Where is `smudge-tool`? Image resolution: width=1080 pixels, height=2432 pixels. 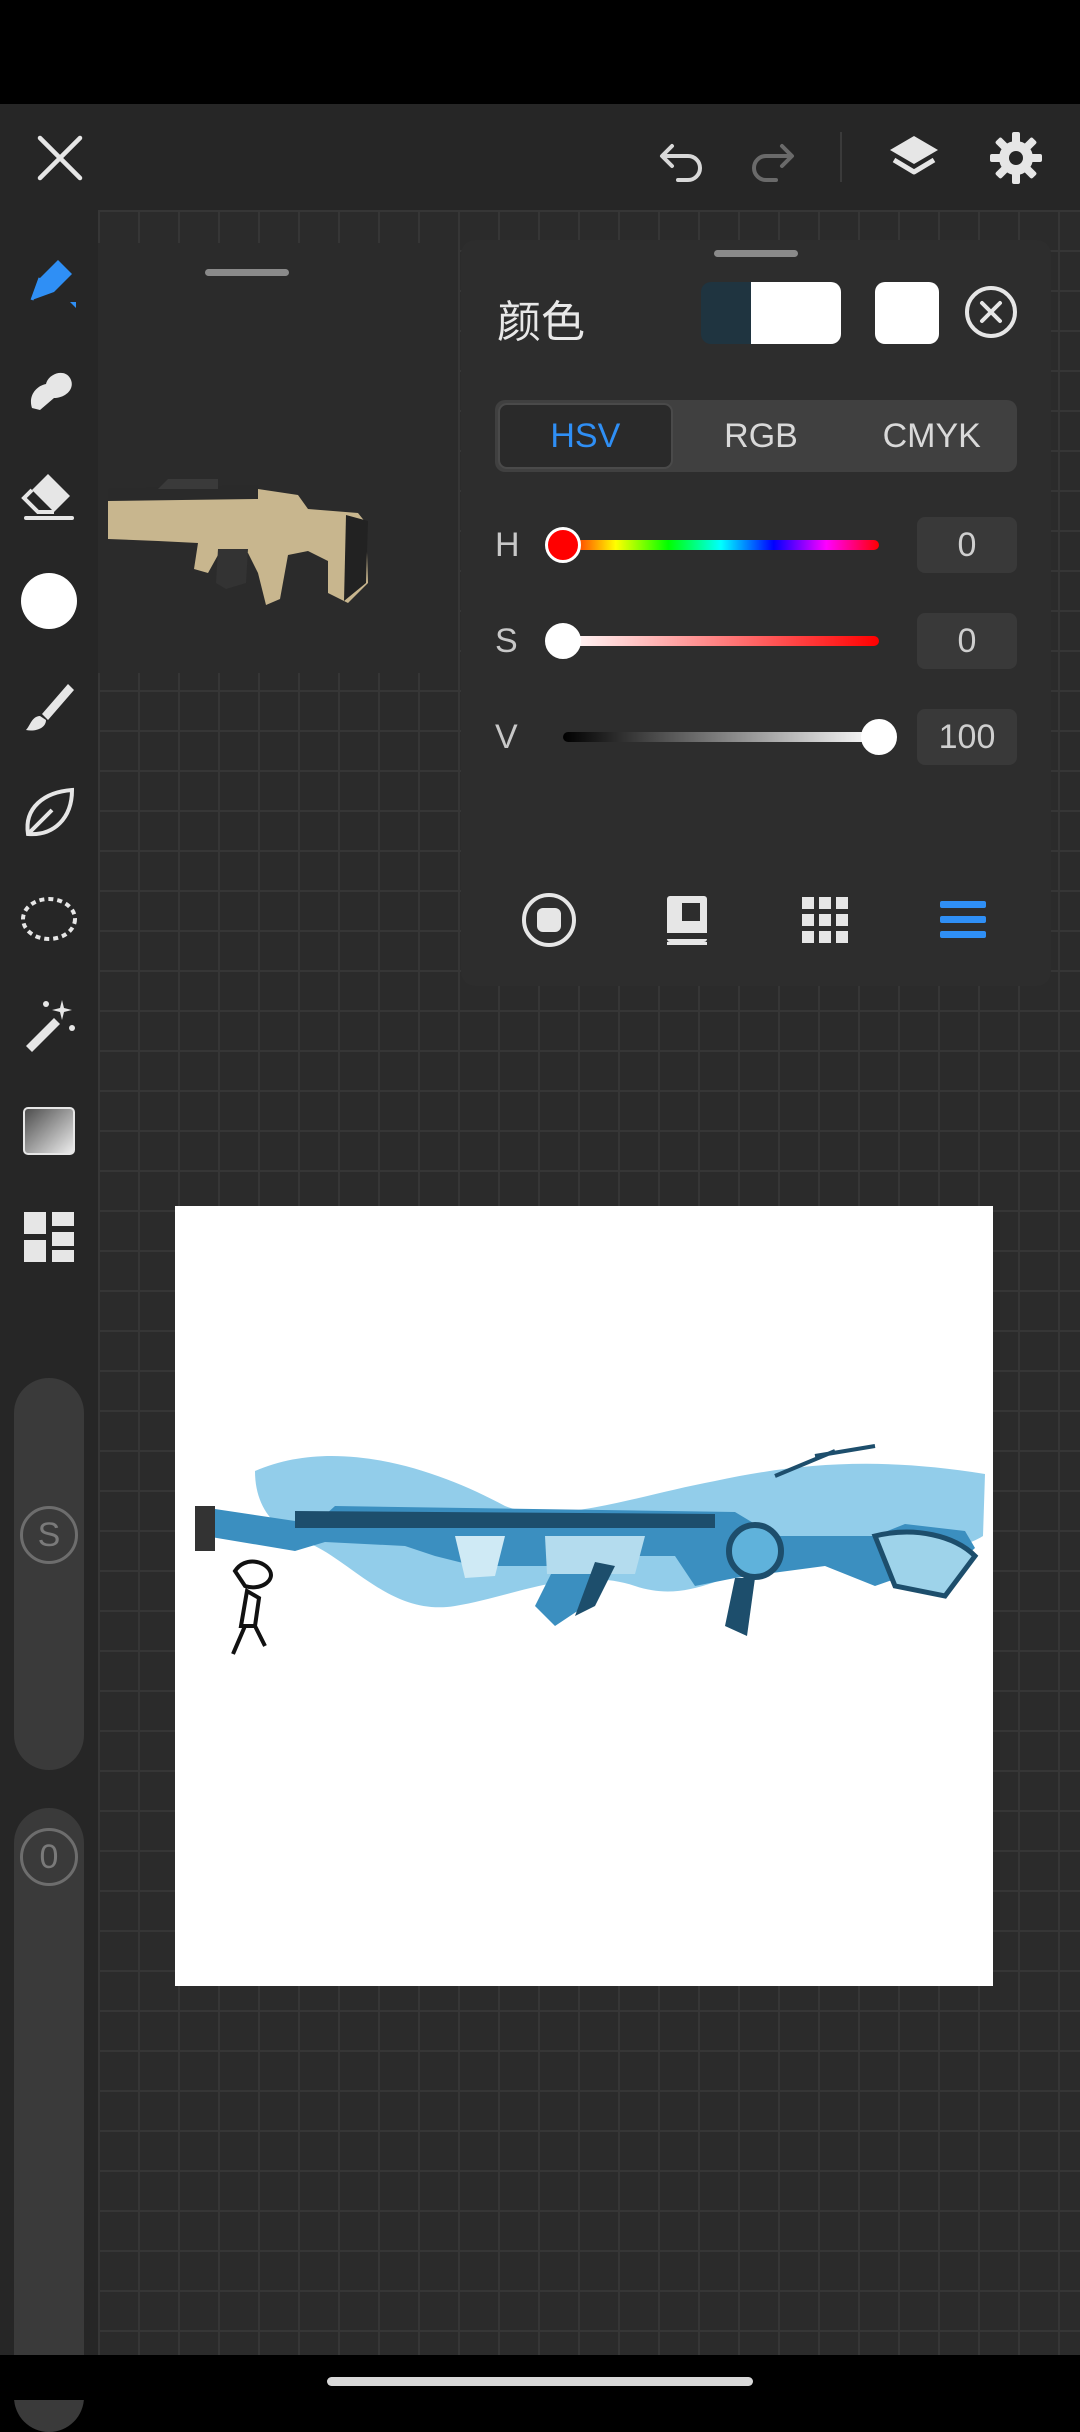 smudge-tool is located at coordinates (49, 389).